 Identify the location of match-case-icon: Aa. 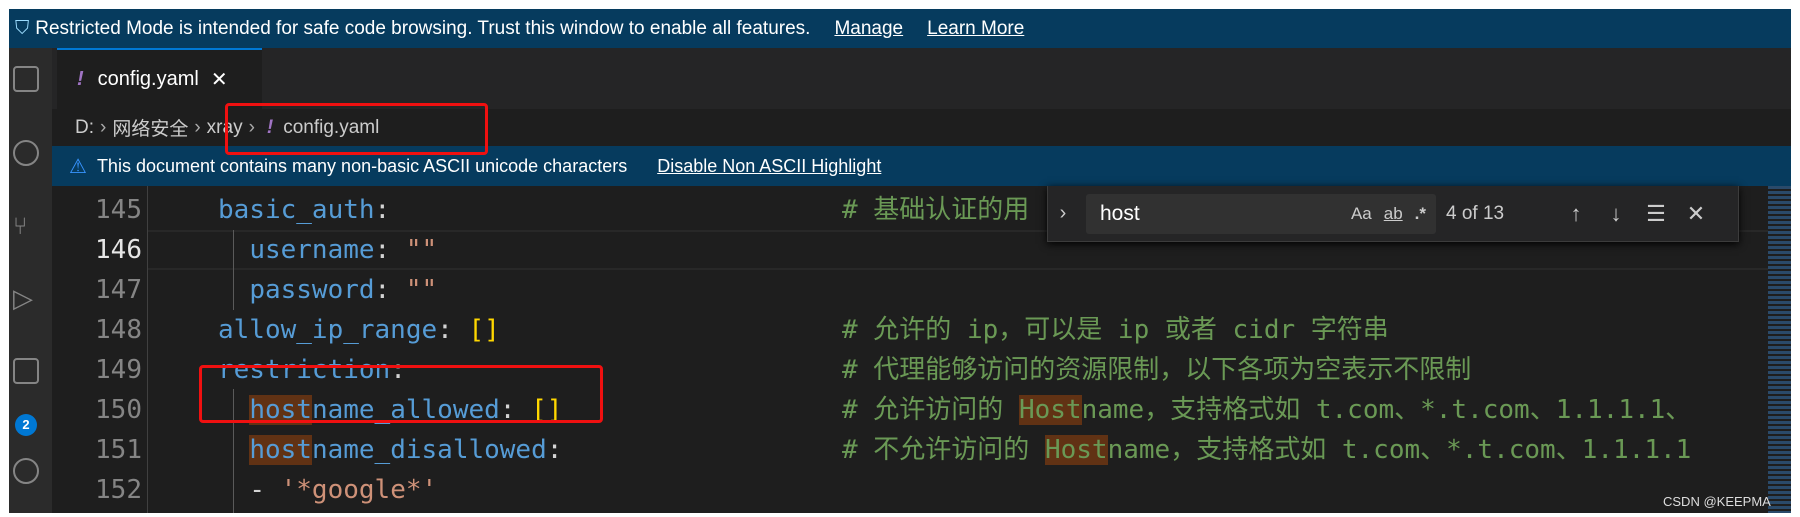
(1361, 214).